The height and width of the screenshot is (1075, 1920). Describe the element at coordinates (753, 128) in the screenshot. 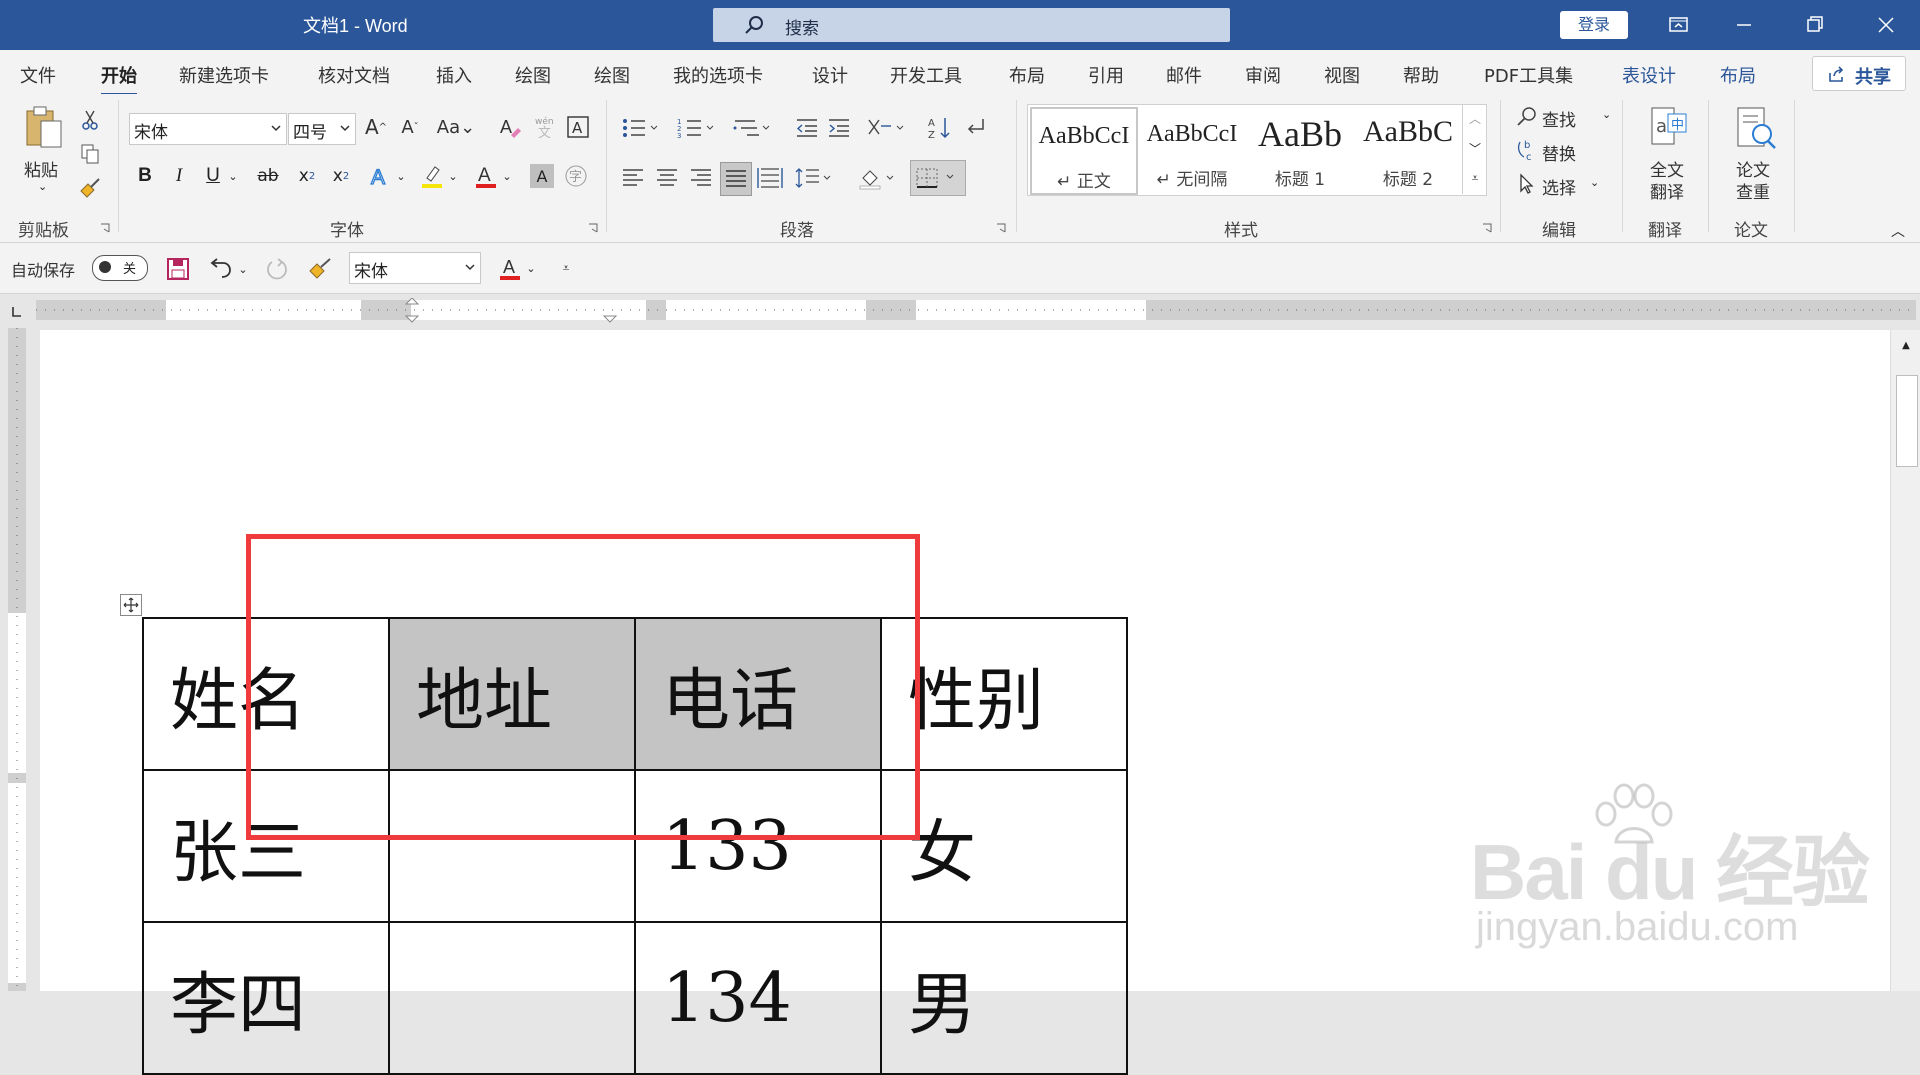

I see `multilevel-list-icon` at that location.